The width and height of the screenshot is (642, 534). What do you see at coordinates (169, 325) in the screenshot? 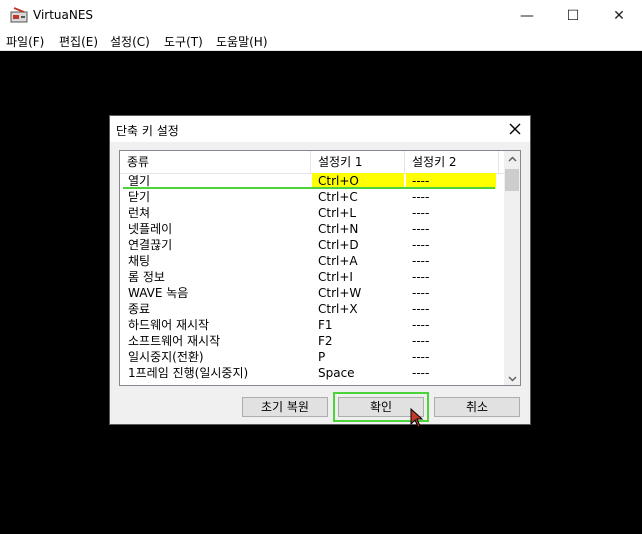
I see `cell-name: 하드웨어 재시작` at bounding box center [169, 325].